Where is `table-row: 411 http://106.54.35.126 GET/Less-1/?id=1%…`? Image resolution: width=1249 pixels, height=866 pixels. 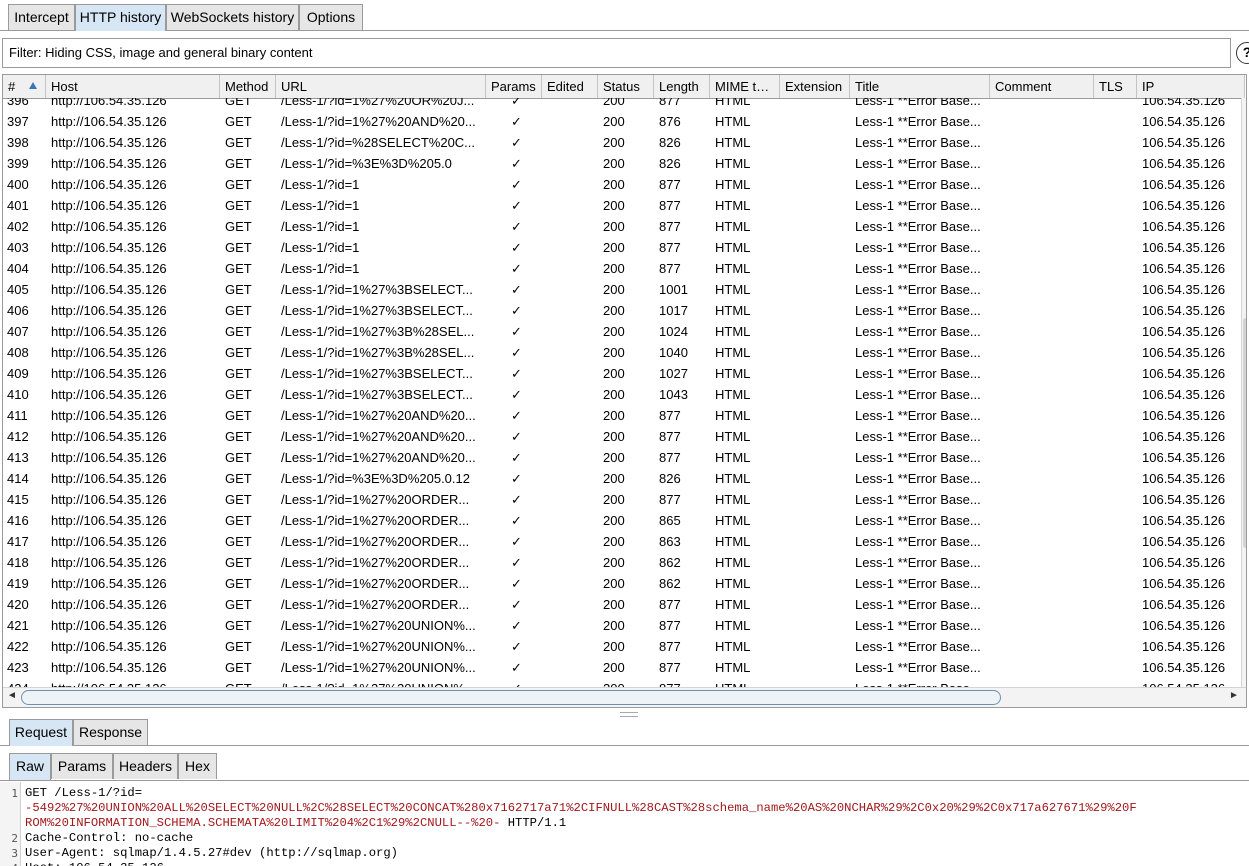
table-row: 411 http://106.54.35.126 GET/Less-1/?id=1%… is located at coordinates (622, 415).